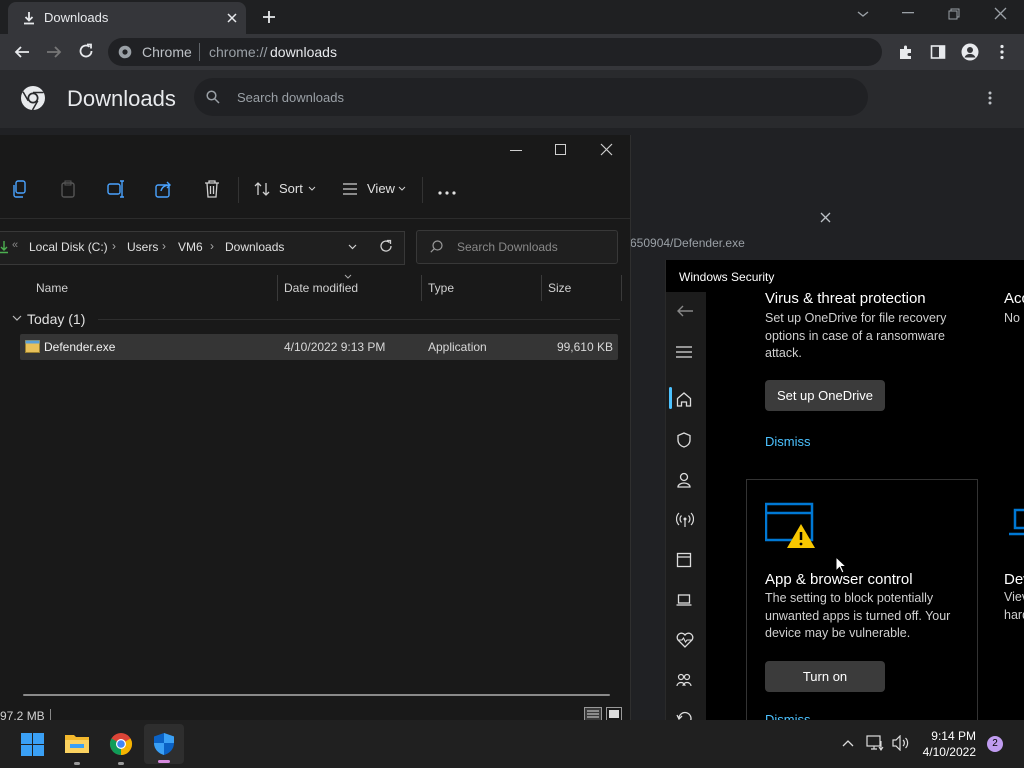 The image size is (1024, 768). Describe the element at coordinates (684, 560) in the screenshot. I see `app-browser-control-icon` at that location.